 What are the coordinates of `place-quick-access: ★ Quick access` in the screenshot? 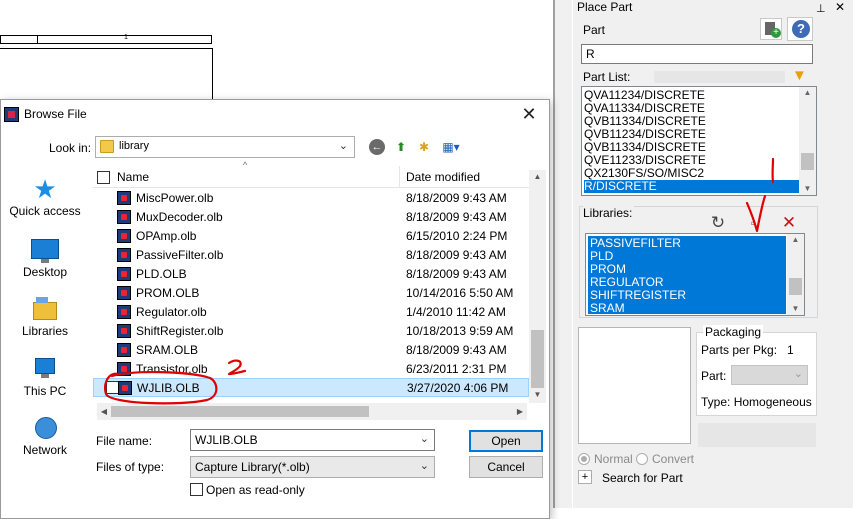 It's located at (45, 197).